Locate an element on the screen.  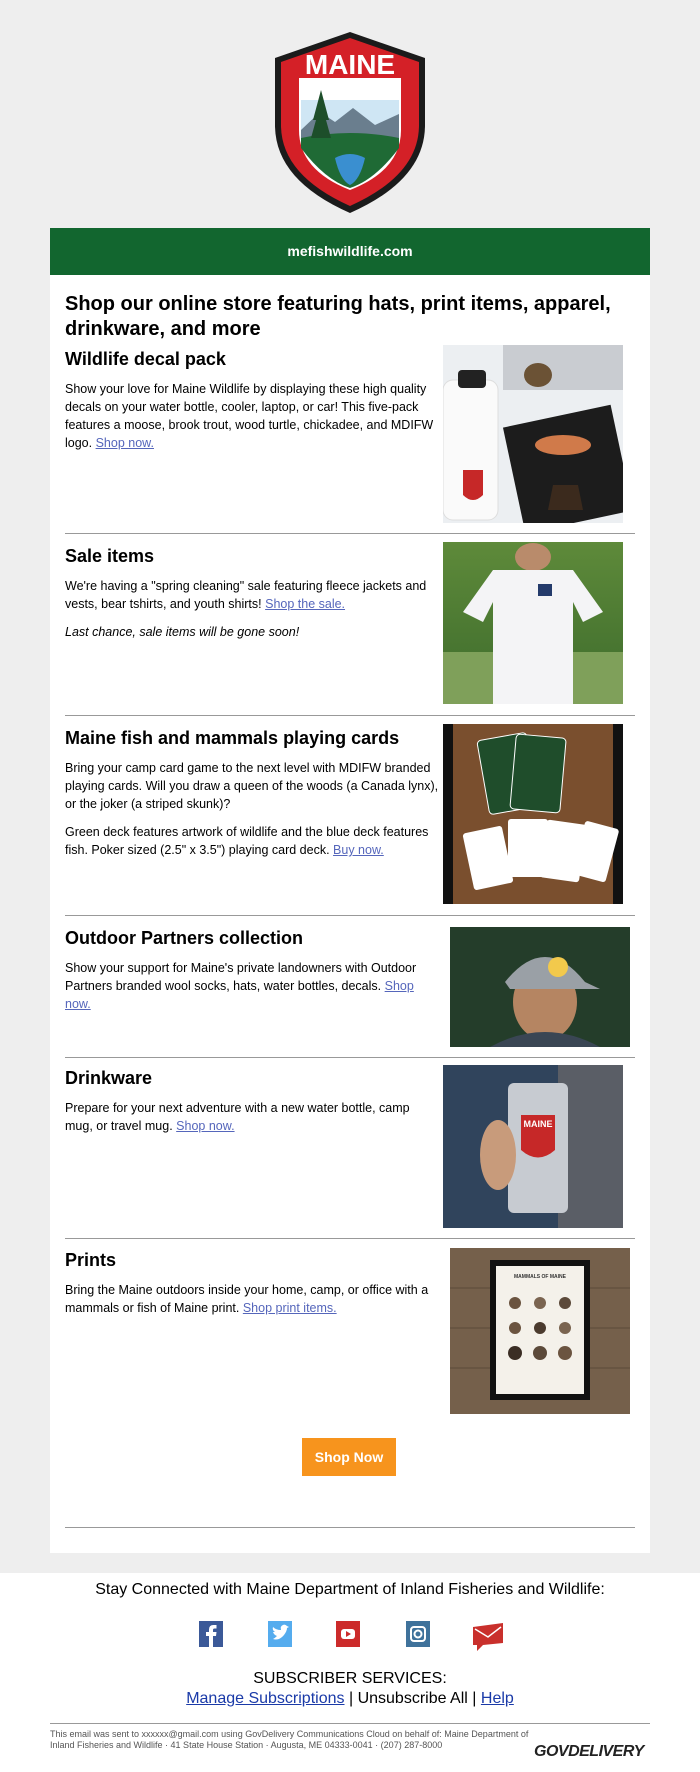
mdifw-shield-emblem: MAINE is located at coordinates (350, 122).